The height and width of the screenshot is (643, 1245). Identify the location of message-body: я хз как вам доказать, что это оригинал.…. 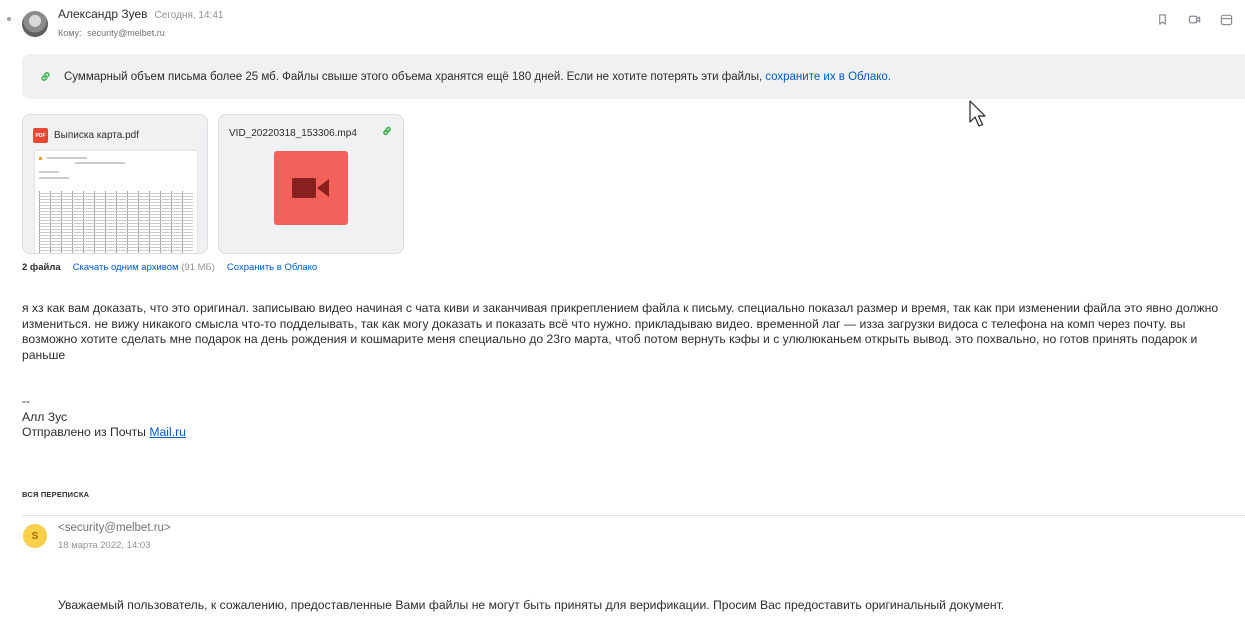
(620, 331).